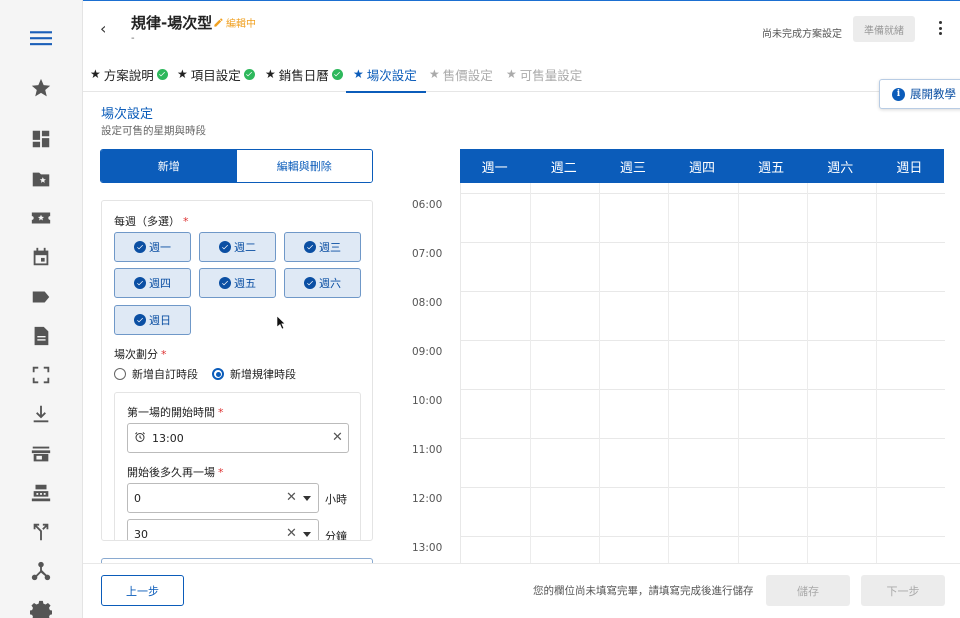 This screenshot has width=960, height=618. What do you see at coordinates (142, 590) in the screenshot?
I see `previous-step-button: 上一步` at bounding box center [142, 590].